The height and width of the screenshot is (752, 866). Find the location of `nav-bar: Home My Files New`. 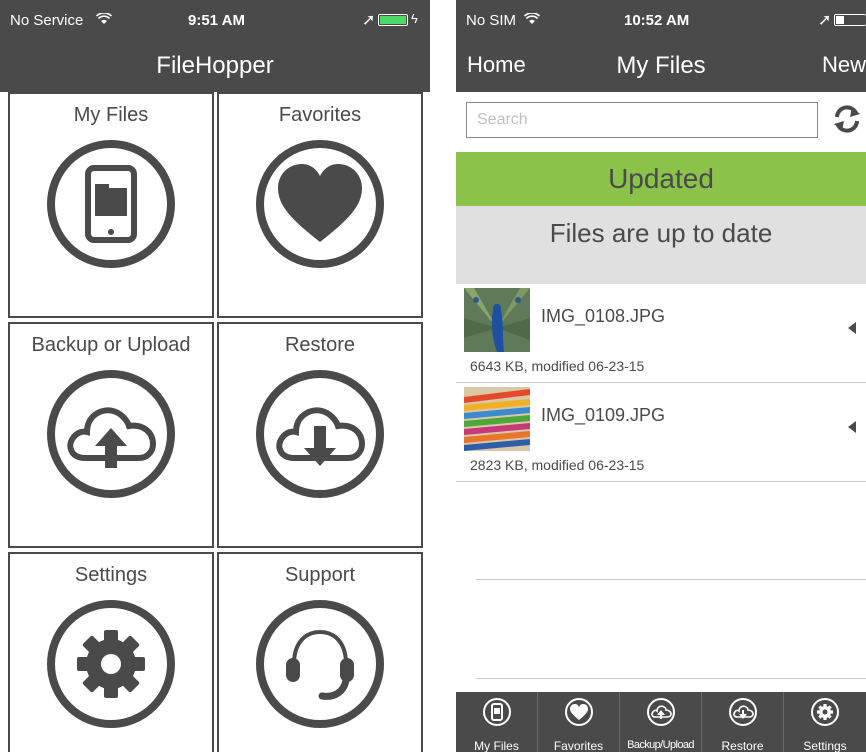

nav-bar: Home My Files New is located at coordinates (661, 66).